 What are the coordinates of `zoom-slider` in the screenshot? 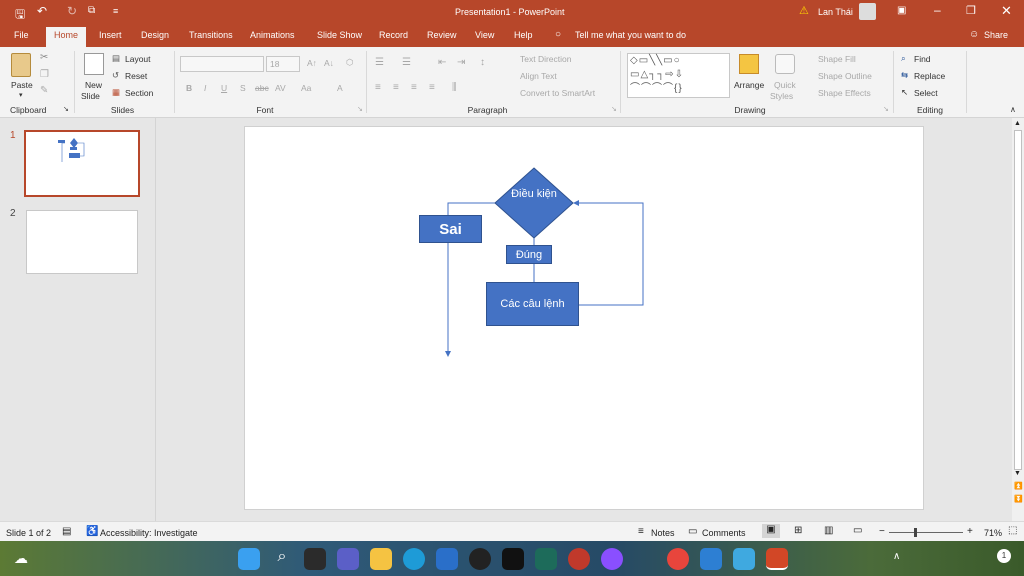 It's located at (926, 532).